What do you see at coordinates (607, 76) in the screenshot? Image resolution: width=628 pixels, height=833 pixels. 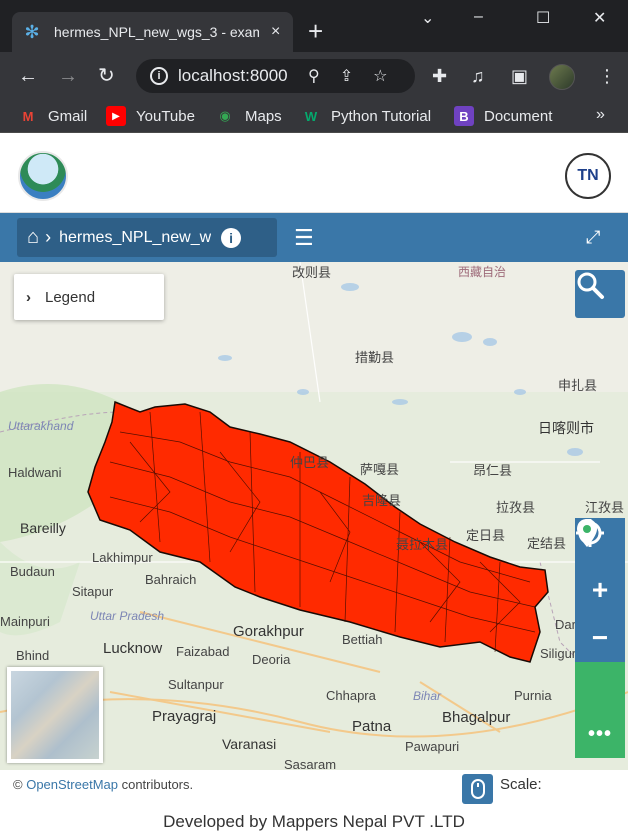 I see `browser-menu-icon: ⋮` at bounding box center [607, 76].